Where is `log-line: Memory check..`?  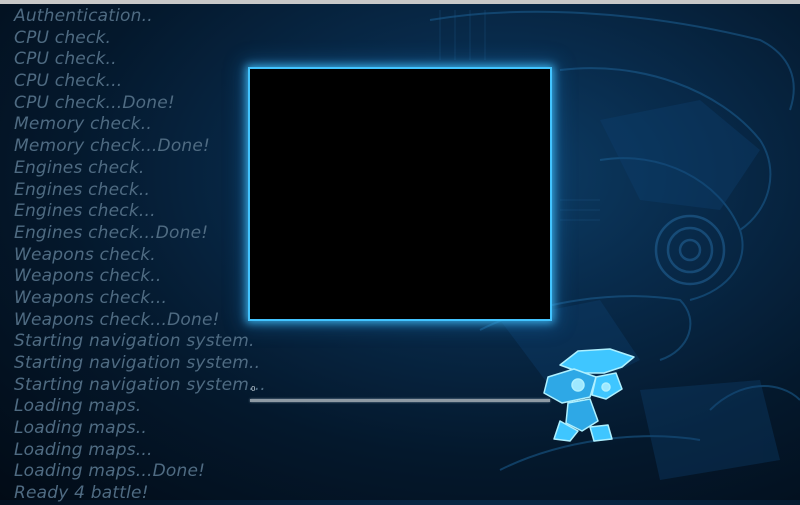 log-line: Memory check.. is located at coordinates (83, 124).